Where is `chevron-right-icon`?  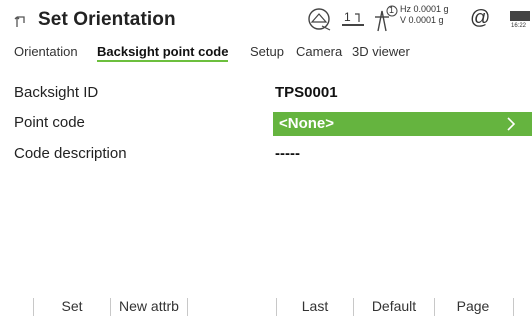 chevron-right-icon is located at coordinates (511, 124).